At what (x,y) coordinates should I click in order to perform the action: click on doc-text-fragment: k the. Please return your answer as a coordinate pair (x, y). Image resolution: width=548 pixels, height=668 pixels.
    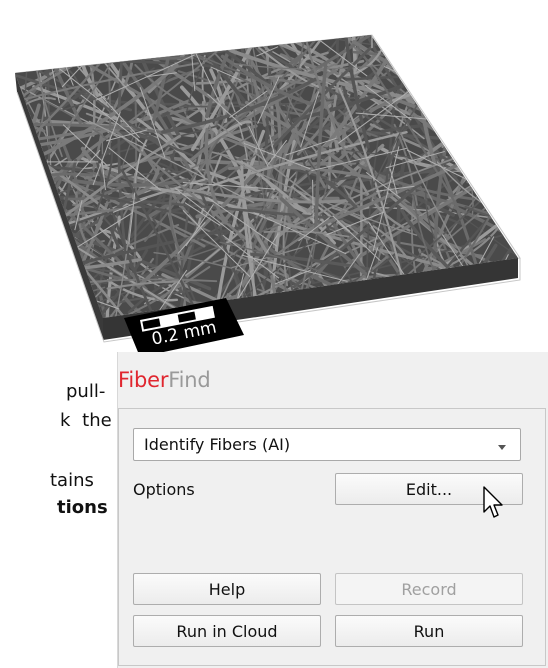
    Looking at the image, I should click on (86, 420).